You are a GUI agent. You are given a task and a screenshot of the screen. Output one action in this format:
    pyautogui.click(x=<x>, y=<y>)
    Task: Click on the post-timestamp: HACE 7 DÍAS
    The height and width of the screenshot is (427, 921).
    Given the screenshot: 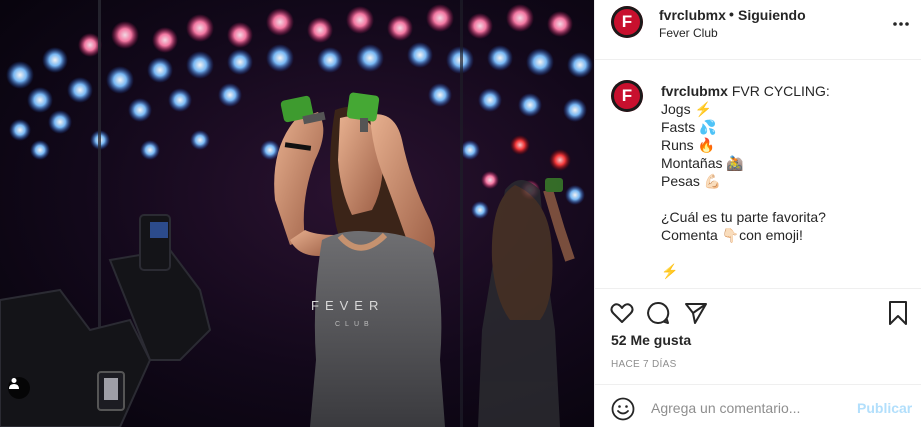 What is the action you would take?
    pyautogui.click(x=644, y=364)
    